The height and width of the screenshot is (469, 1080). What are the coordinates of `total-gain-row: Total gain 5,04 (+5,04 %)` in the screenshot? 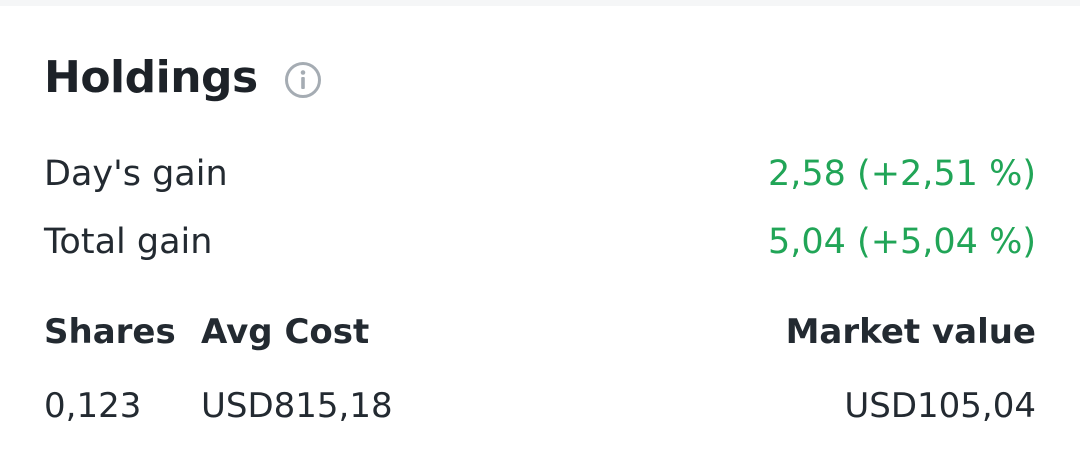 It's located at (540, 242).